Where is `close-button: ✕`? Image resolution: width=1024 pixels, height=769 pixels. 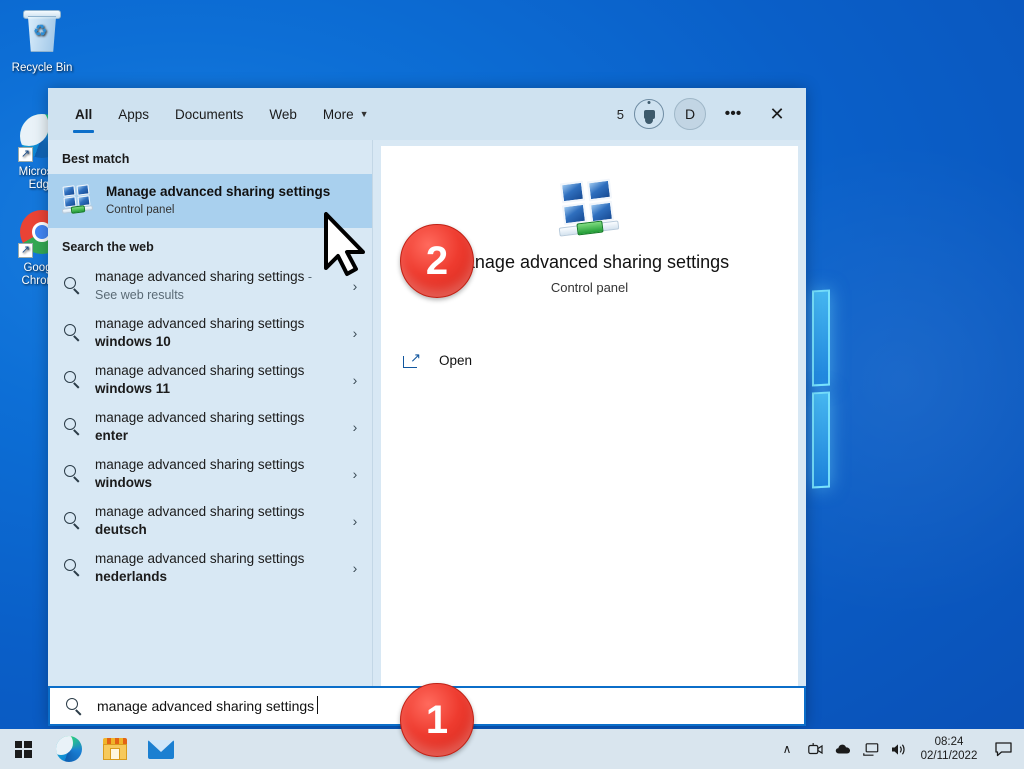 close-button: ✕ is located at coordinates (777, 114).